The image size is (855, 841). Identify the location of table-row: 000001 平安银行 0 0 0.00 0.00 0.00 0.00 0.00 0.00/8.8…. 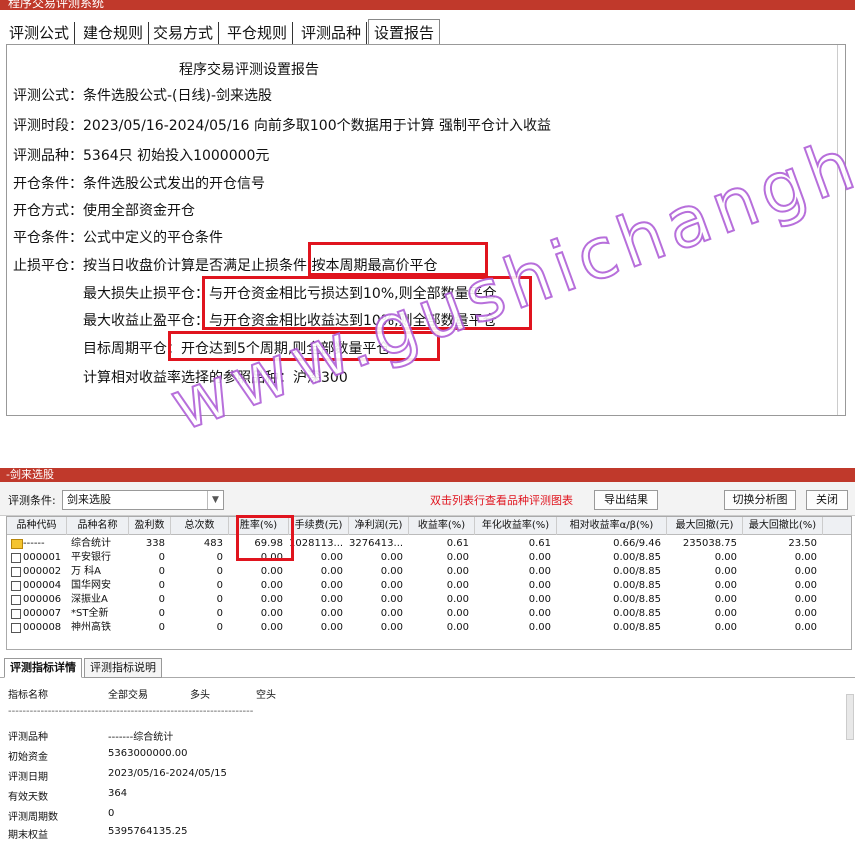
(429, 558).